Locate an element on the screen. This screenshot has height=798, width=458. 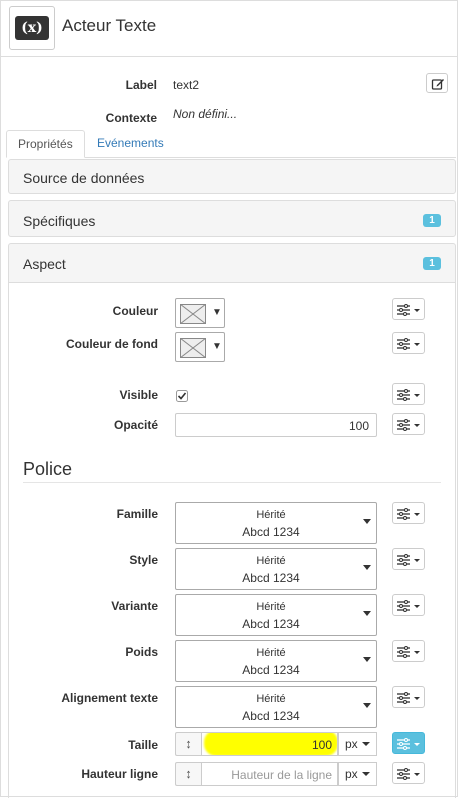
edit-button is located at coordinates (437, 83).